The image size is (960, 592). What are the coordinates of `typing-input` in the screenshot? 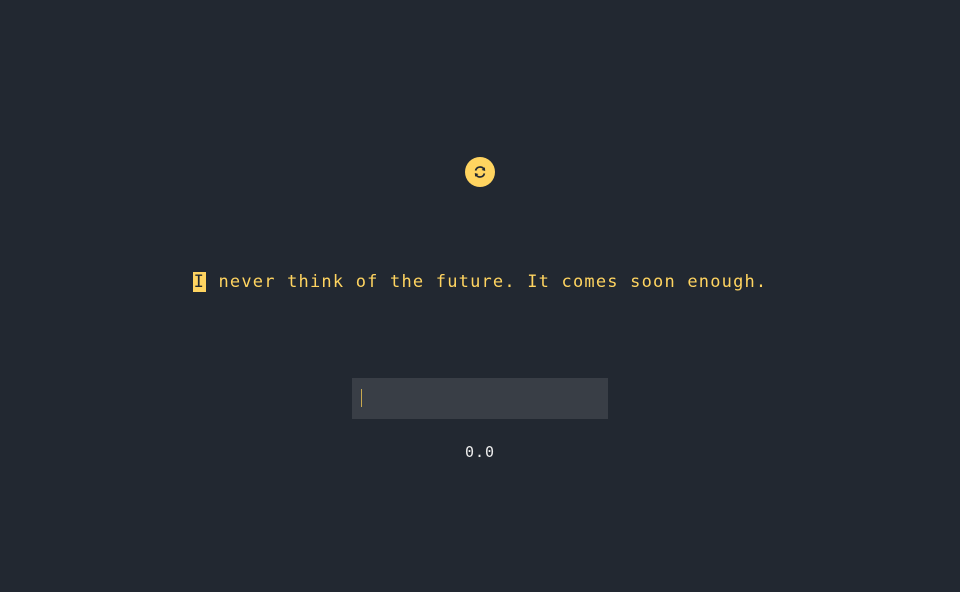 It's located at (480, 398).